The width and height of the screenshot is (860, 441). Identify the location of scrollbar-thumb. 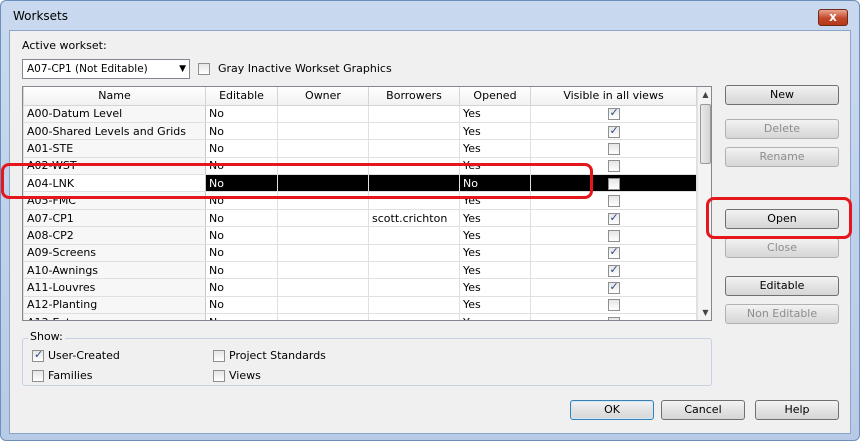
(705, 134).